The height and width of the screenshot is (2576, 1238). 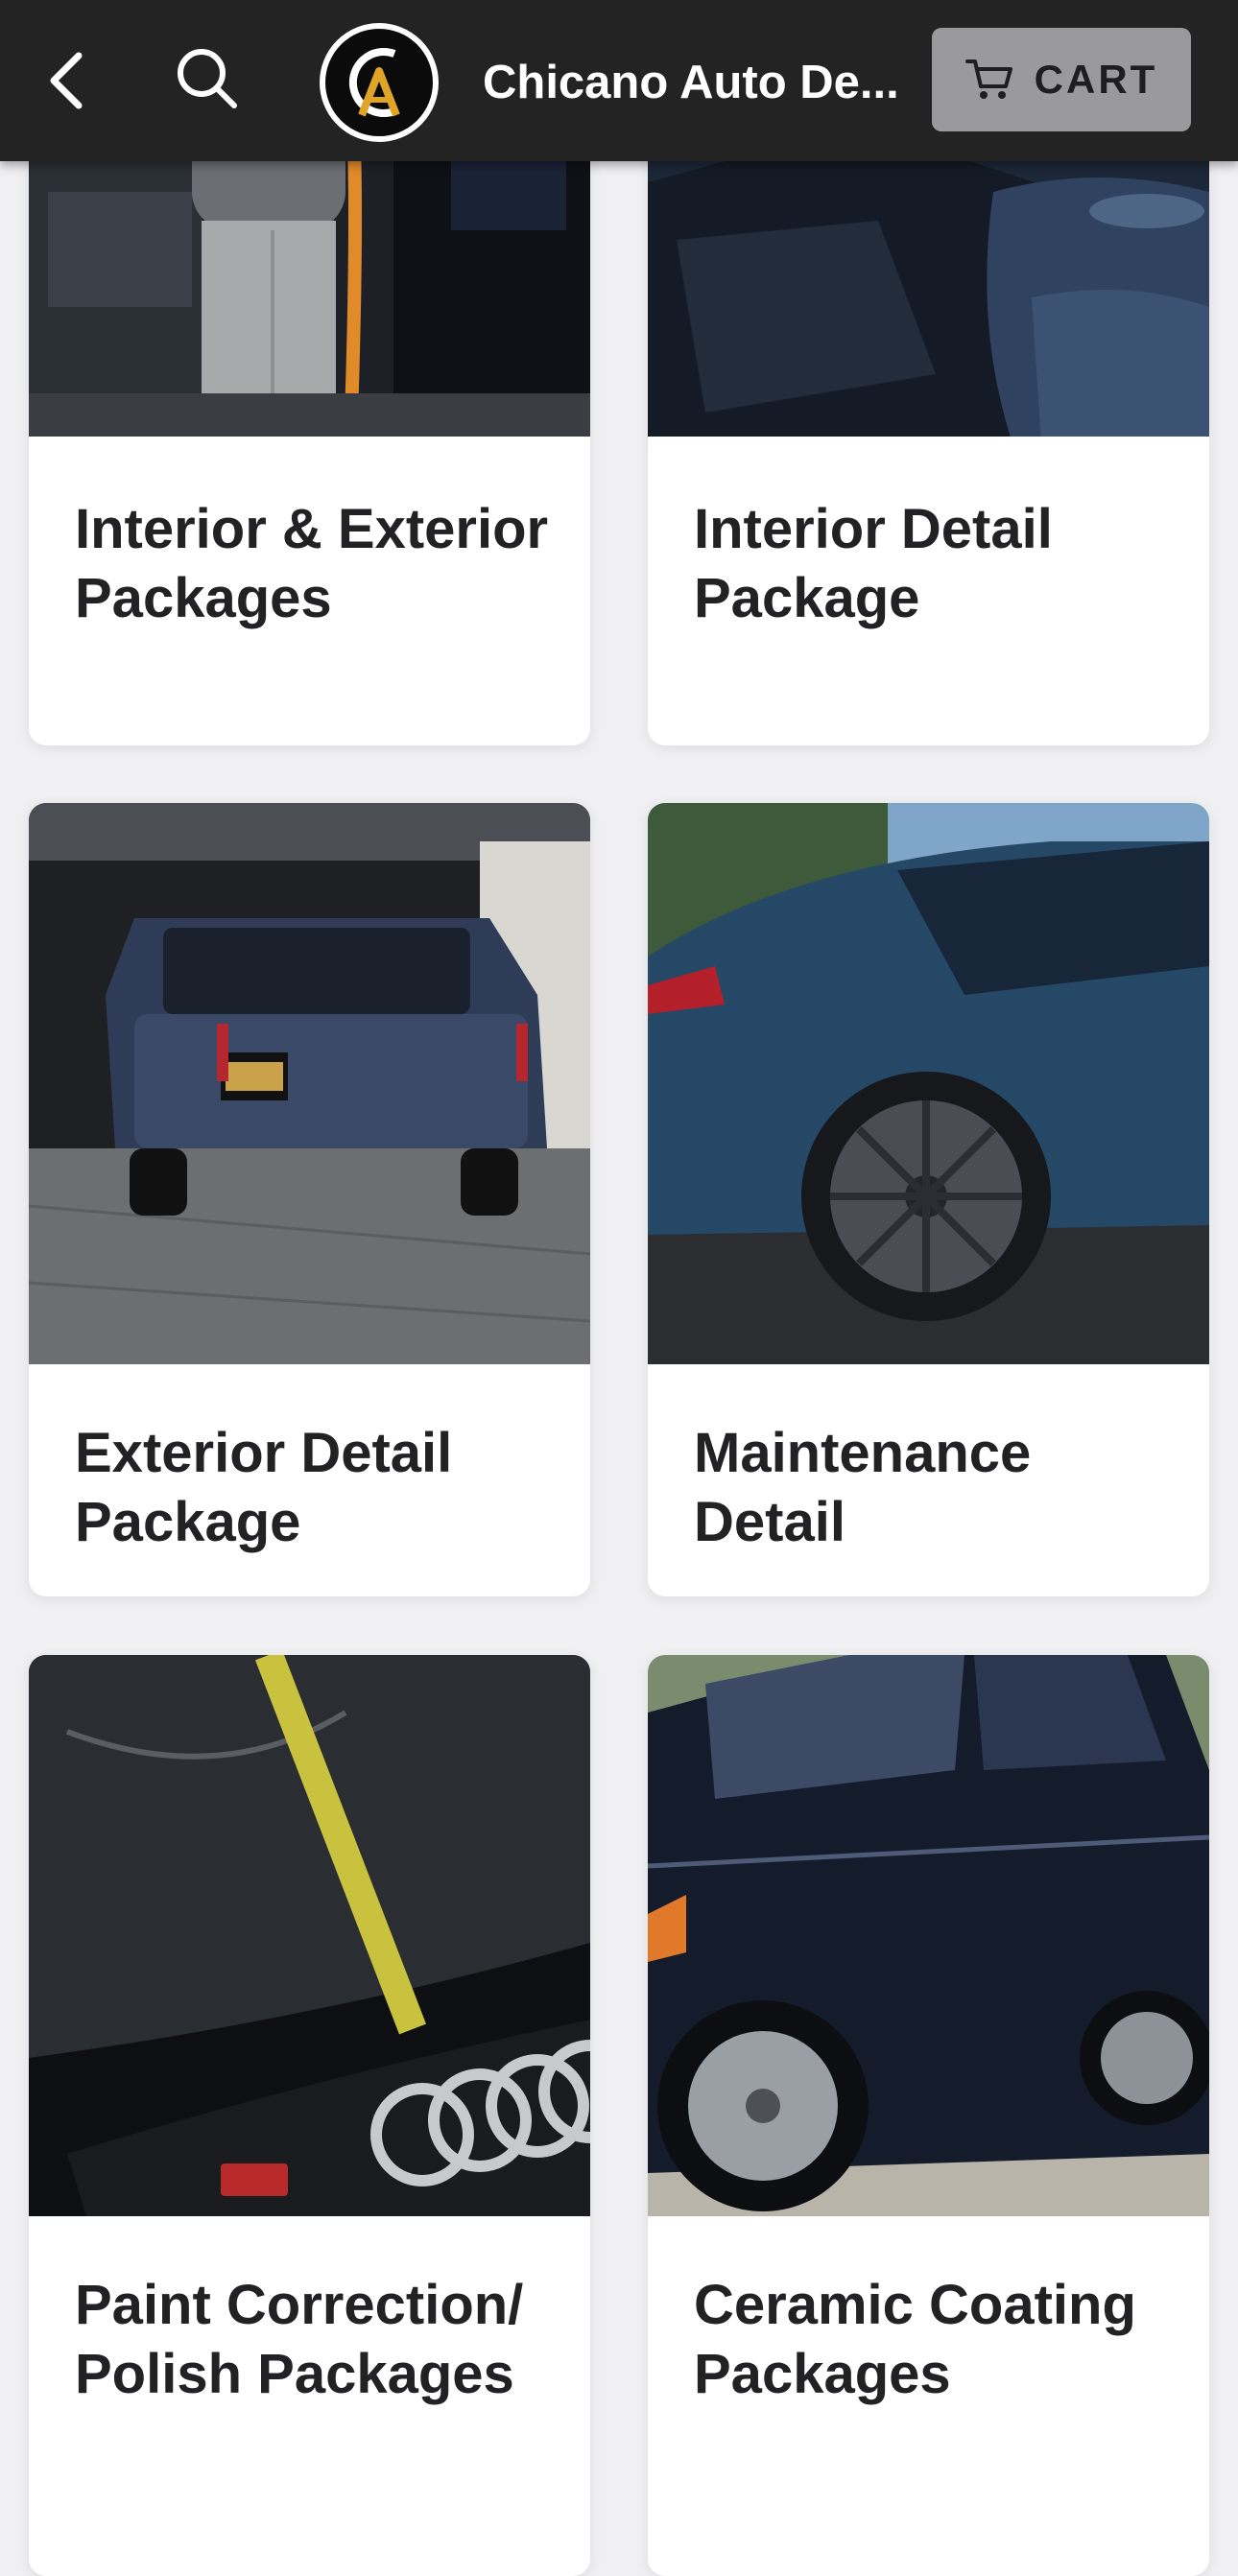 I want to click on product-card: Exterior Detail Package, so click(x=310, y=1199).